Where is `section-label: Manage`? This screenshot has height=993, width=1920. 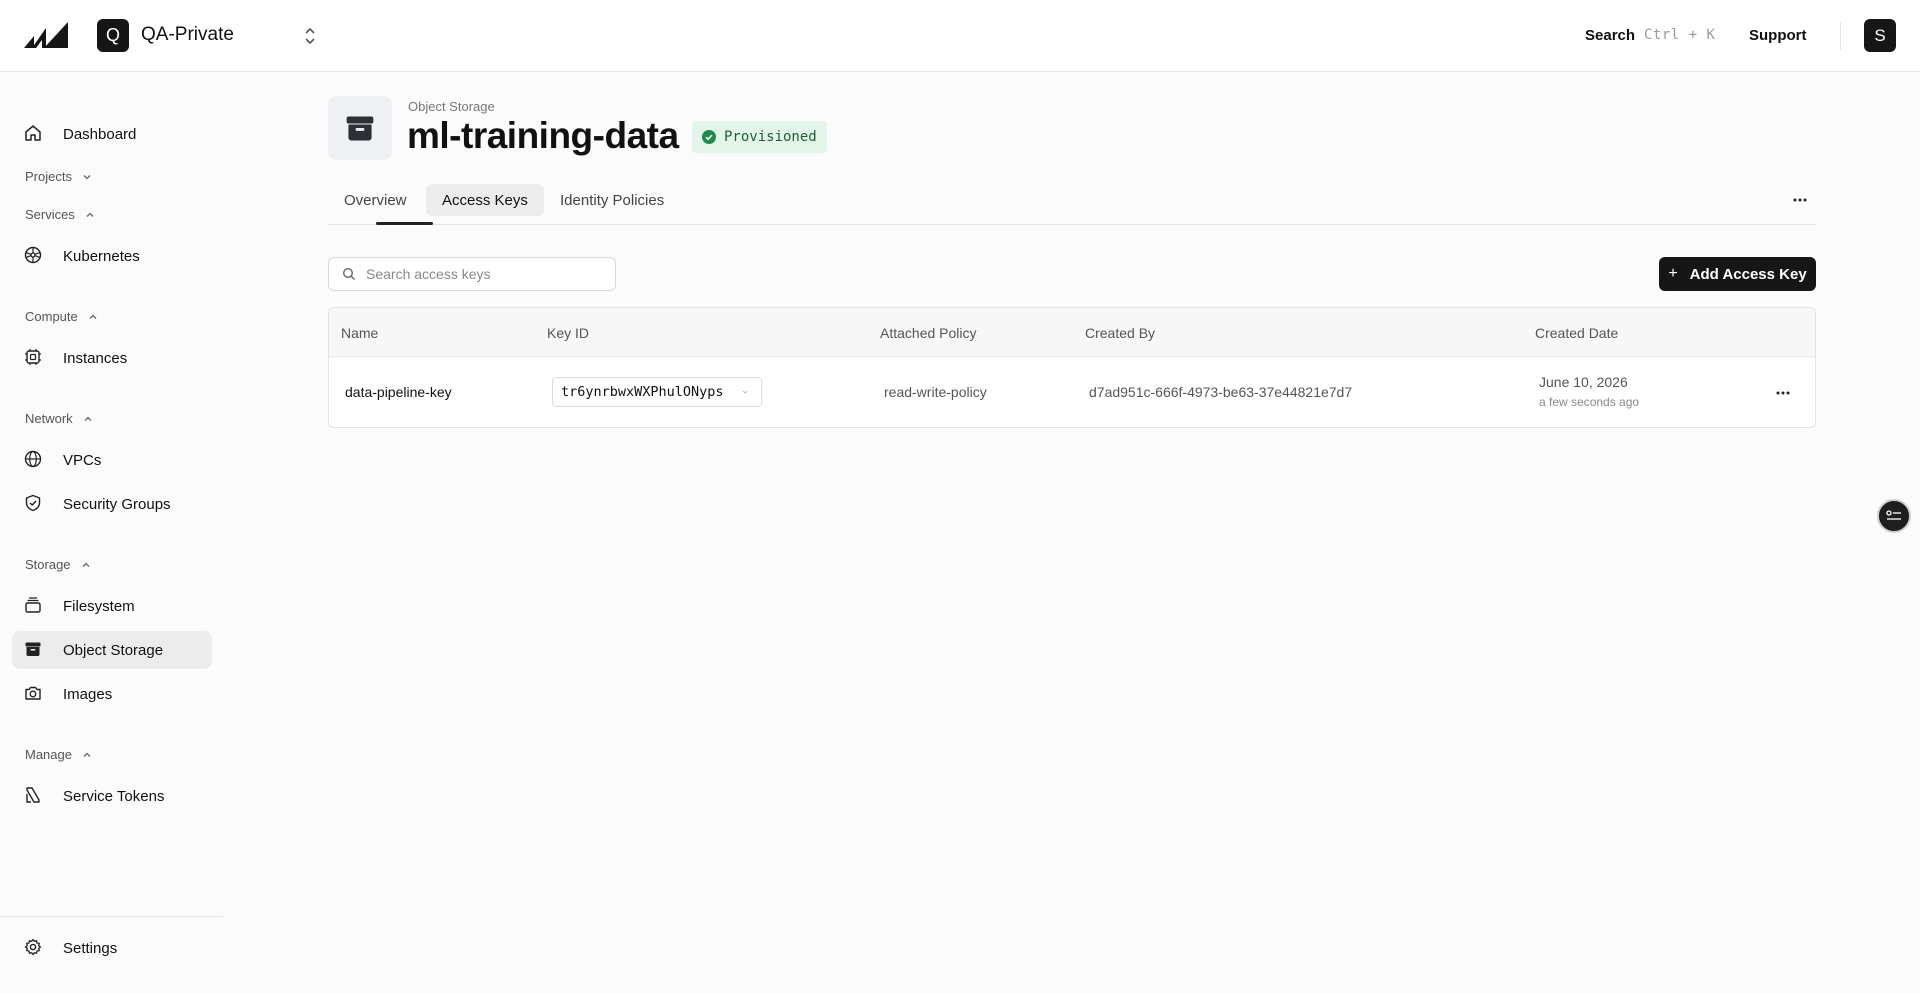 section-label: Manage is located at coordinates (48, 754).